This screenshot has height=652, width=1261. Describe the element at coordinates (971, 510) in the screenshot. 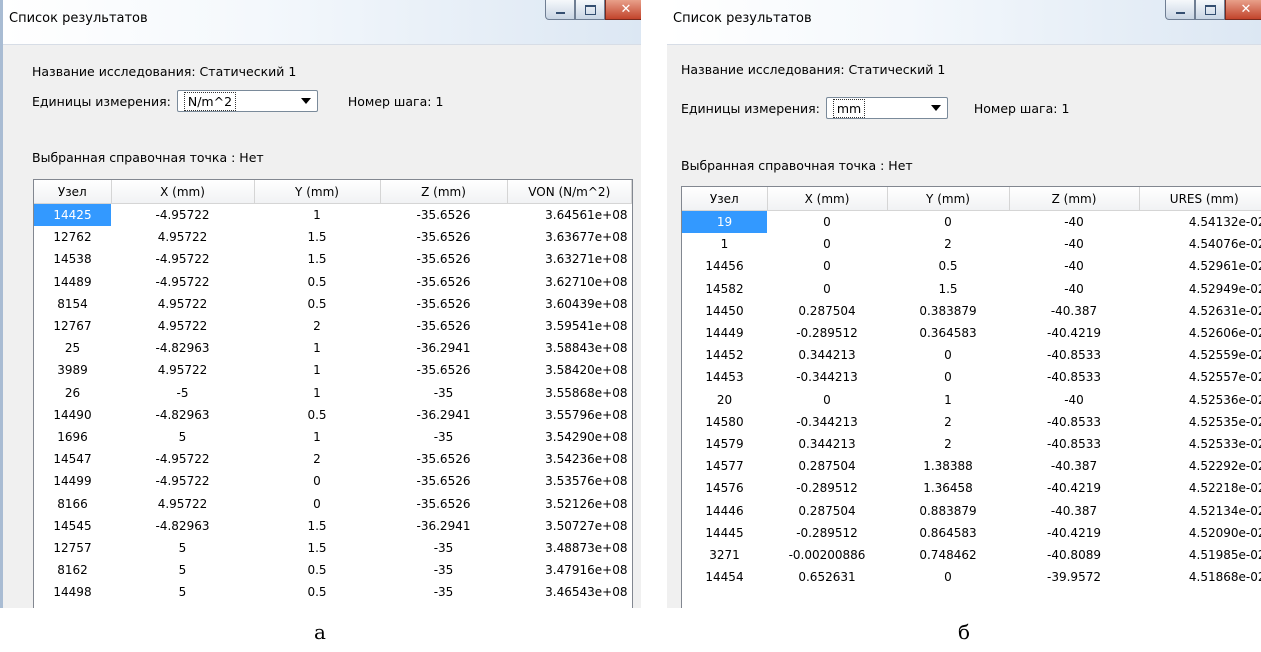

I see `table-row: 14446 0.287504 0.883879 -40.387 4.52134e-02` at that location.